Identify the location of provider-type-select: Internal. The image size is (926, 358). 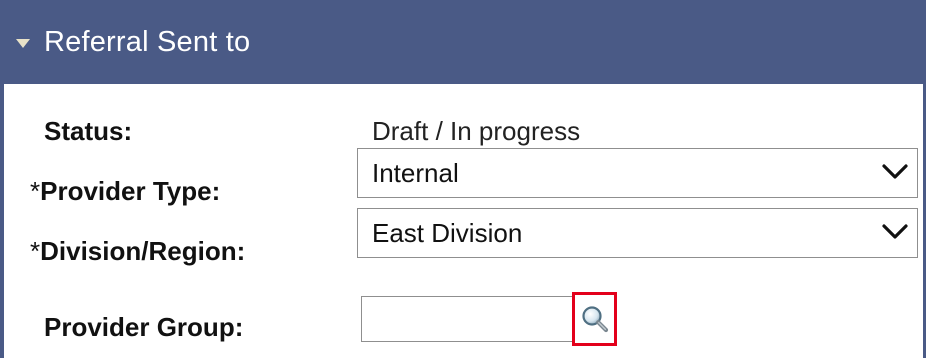
(637, 173).